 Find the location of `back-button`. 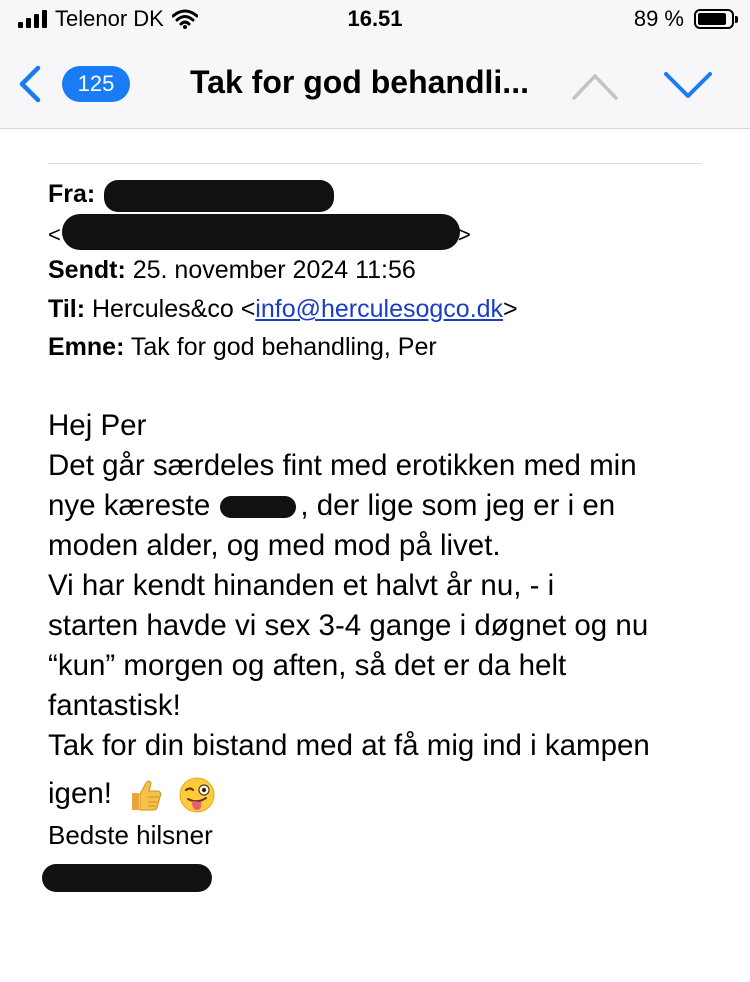

back-button is located at coordinates (30, 84).